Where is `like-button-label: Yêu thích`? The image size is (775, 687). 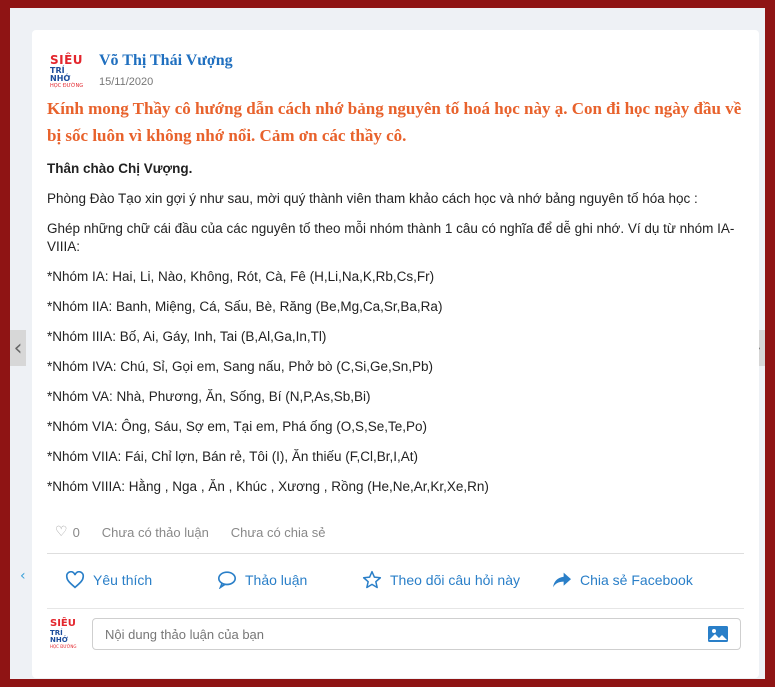
like-button-label: Yêu thích is located at coordinates (123, 580).